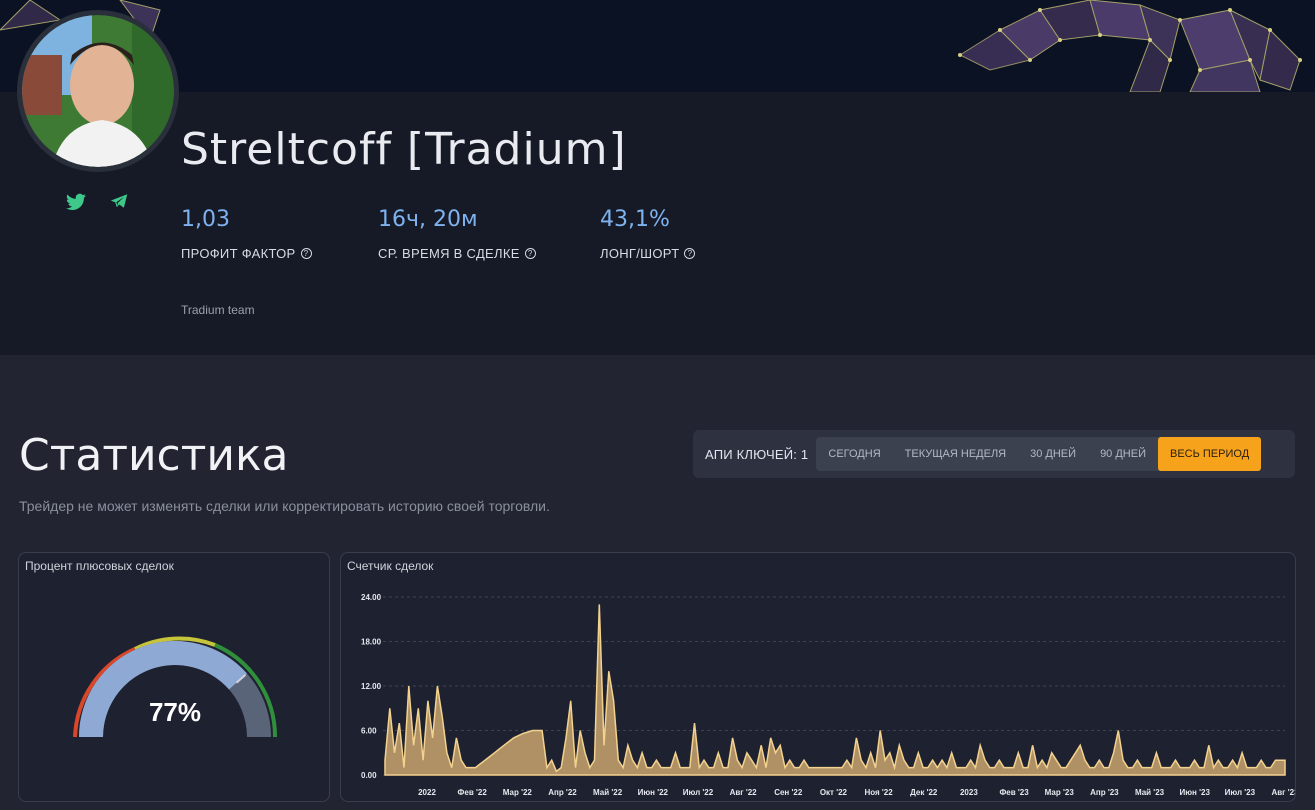 The image size is (1315, 810). I want to click on win-rate-card: Процент плюсовых сделок 77%, so click(174, 677).